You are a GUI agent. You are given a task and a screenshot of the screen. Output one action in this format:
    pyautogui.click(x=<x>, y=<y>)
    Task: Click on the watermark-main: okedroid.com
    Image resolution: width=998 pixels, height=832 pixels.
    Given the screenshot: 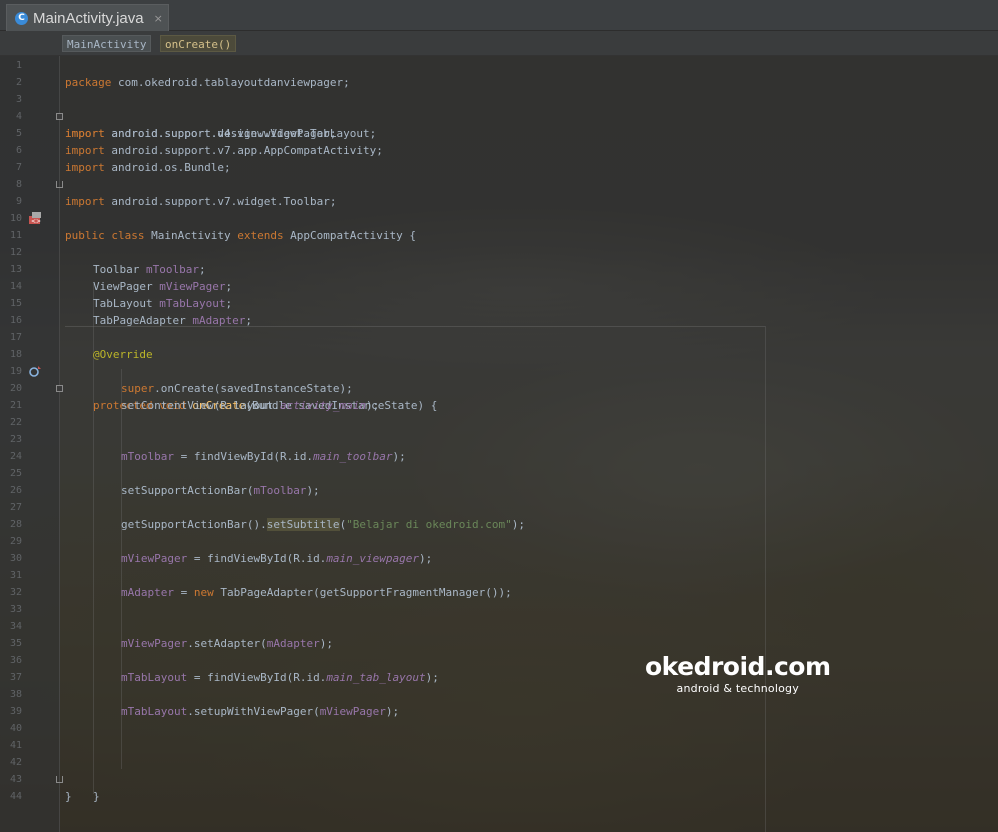 What is the action you would take?
    pyautogui.click(x=738, y=666)
    